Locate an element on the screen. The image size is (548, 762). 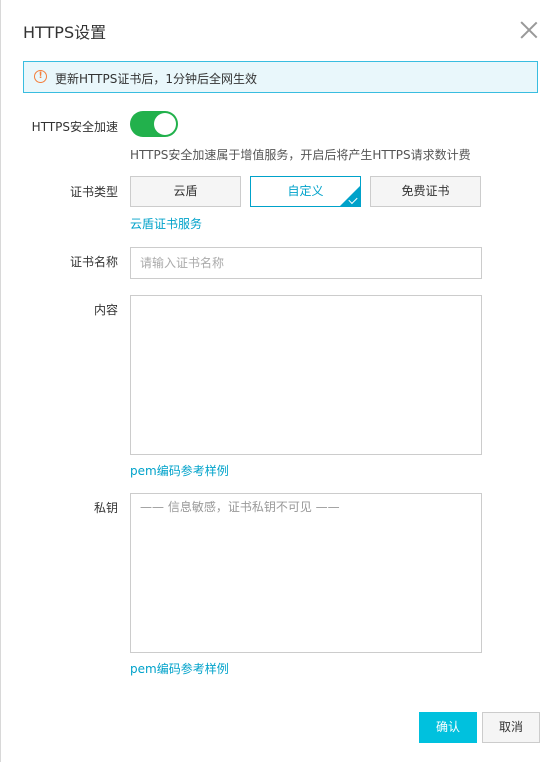
cert-type-label: 证书类型 is located at coordinates (93, 192).